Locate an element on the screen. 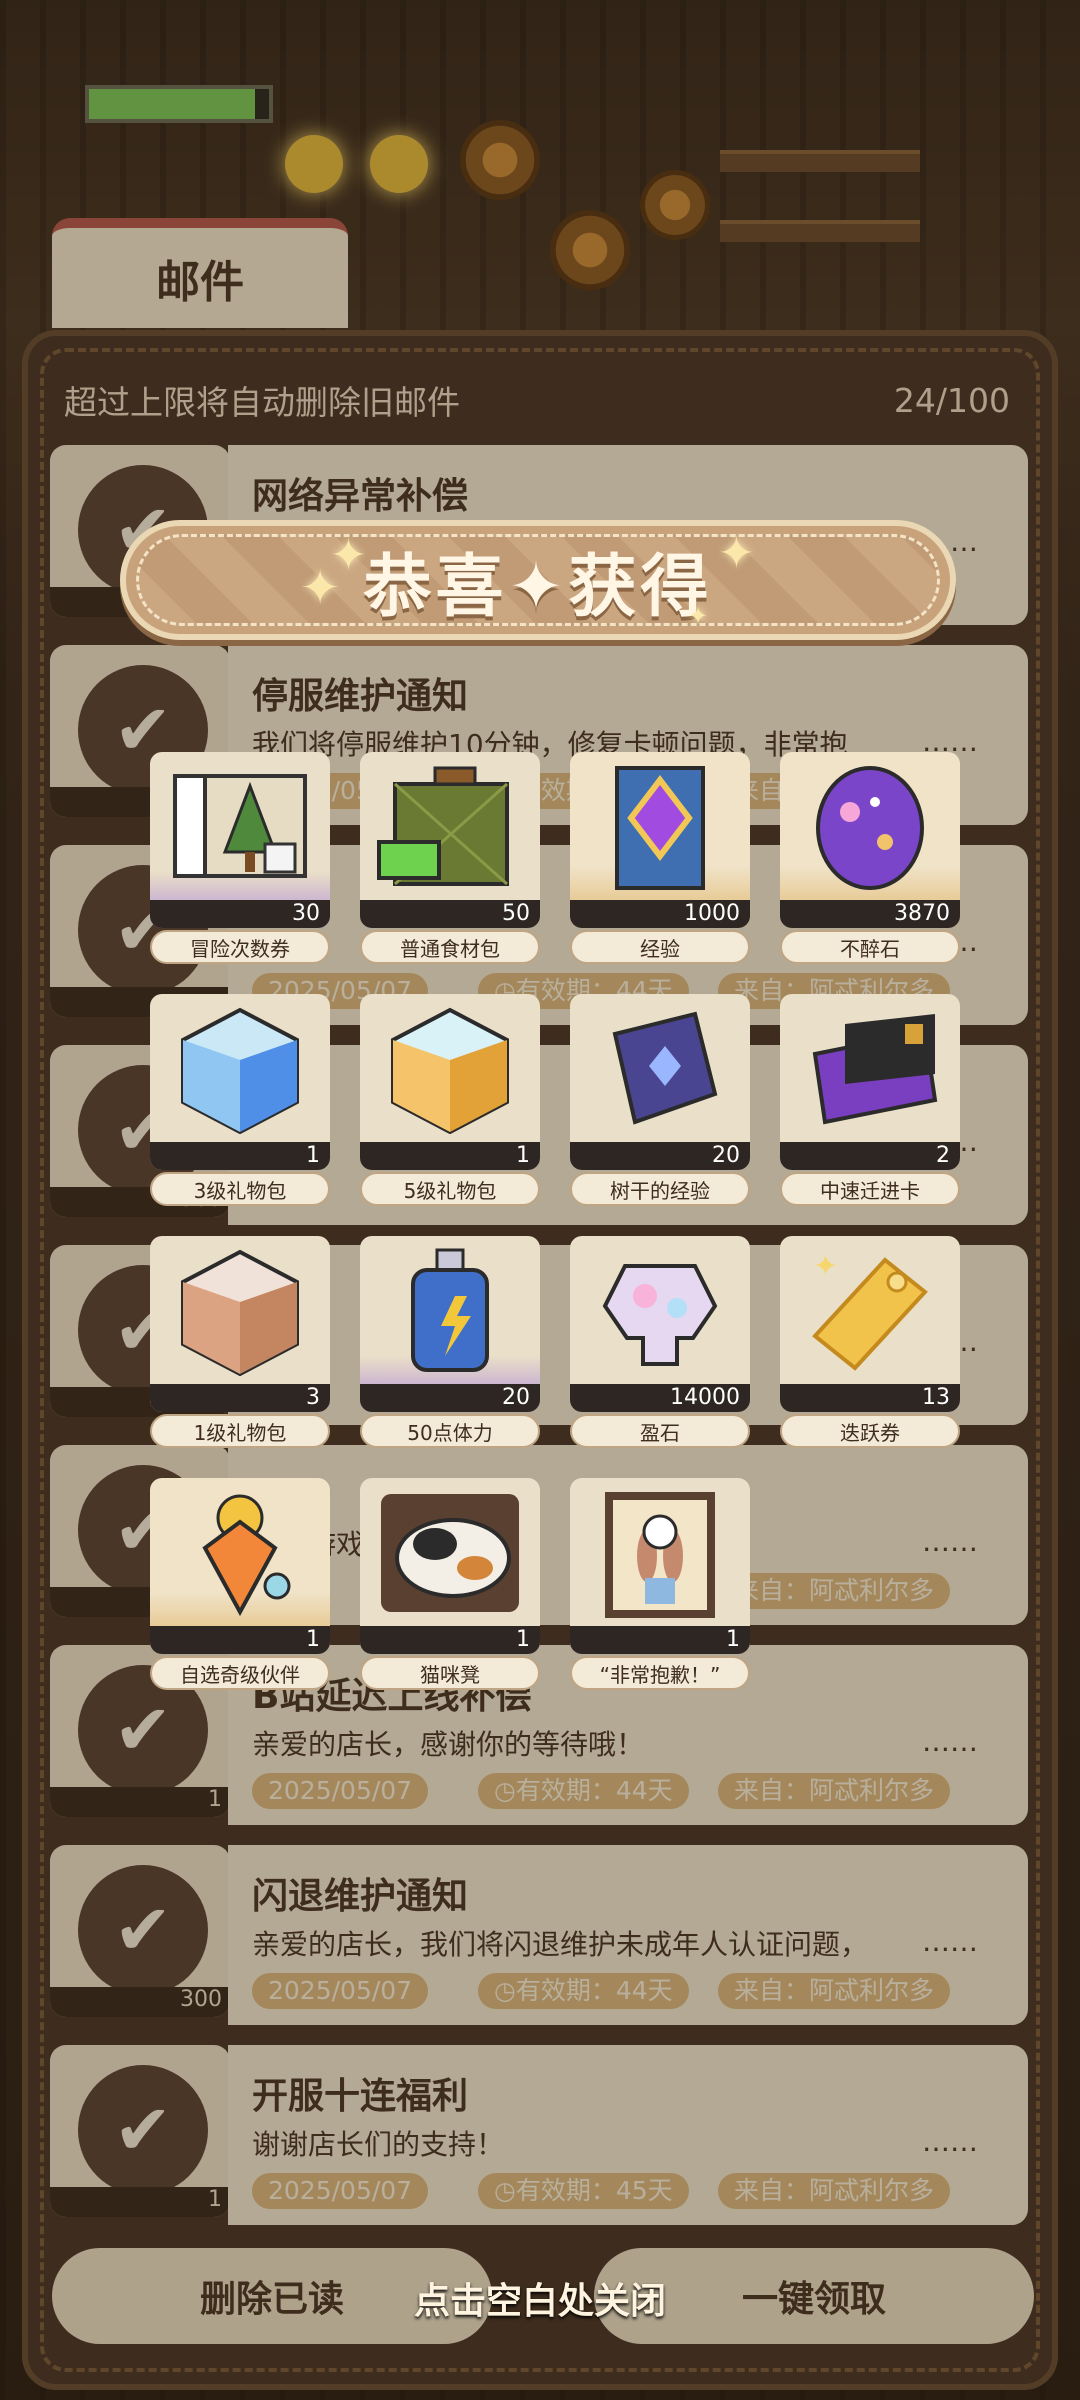  reward-banner: 恭喜✦获得 is located at coordinates (538, 580).